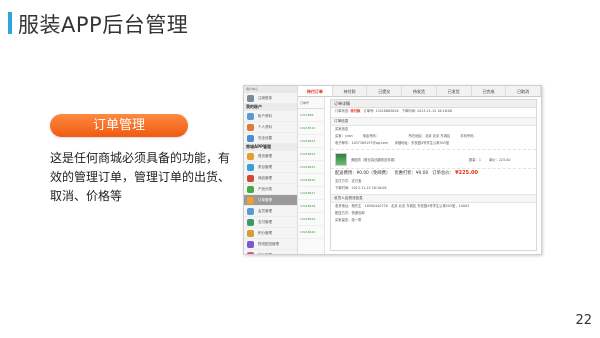 Image resolution: width=600 pixels, height=338 pixels. Describe the element at coordinates (250, 156) in the screenshot. I see `home-icon` at that location.